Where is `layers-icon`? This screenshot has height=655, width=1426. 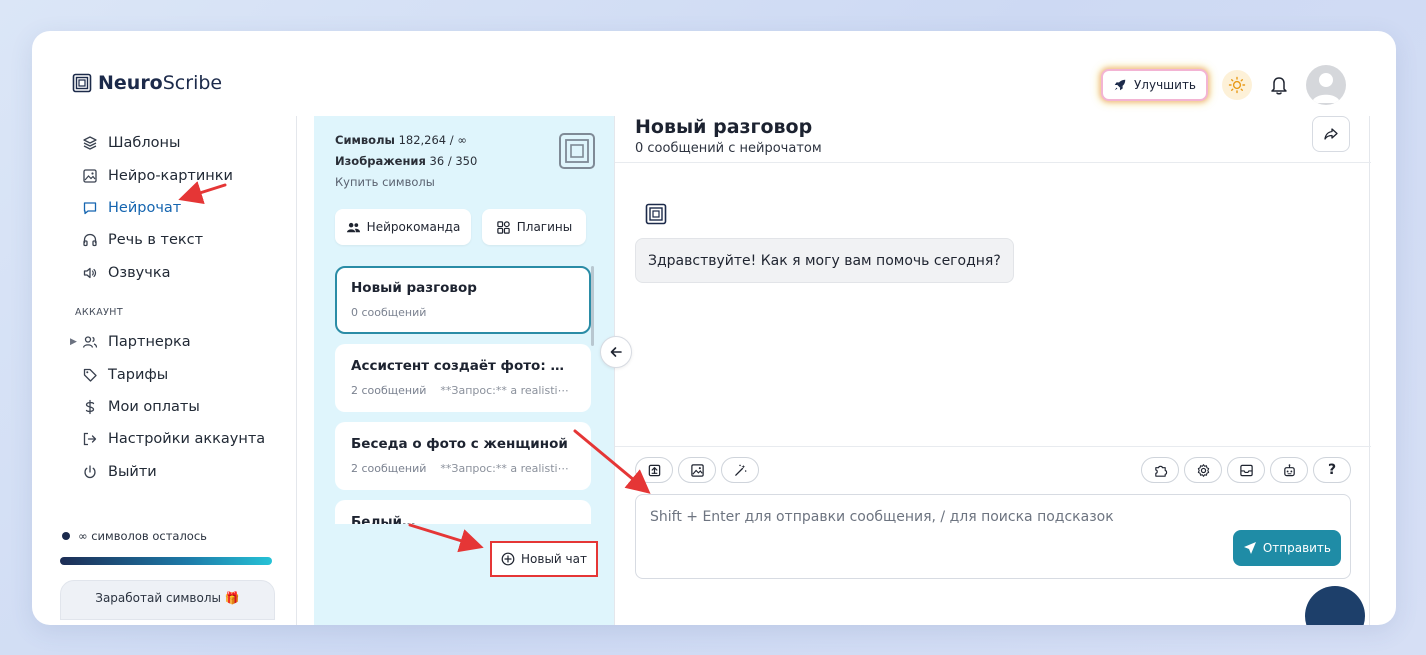
layers-icon is located at coordinates (90, 143).